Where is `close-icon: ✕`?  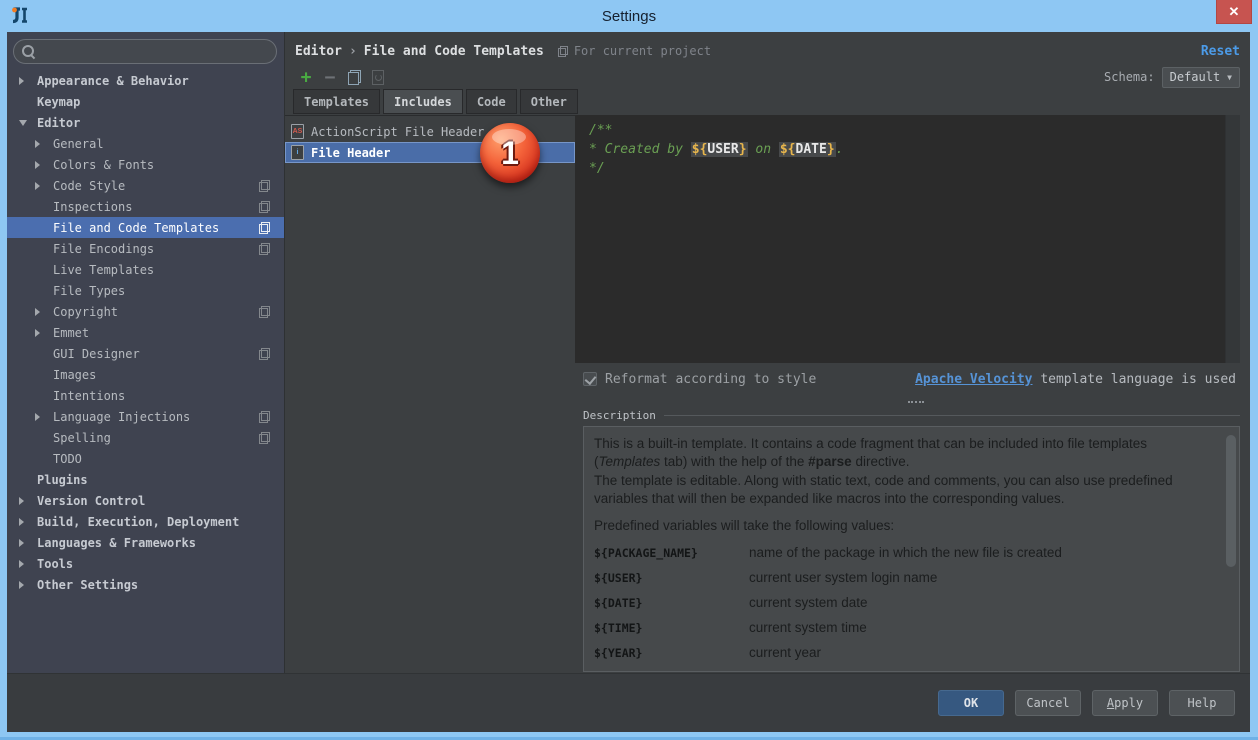 close-icon: ✕ is located at coordinates (1234, 11).